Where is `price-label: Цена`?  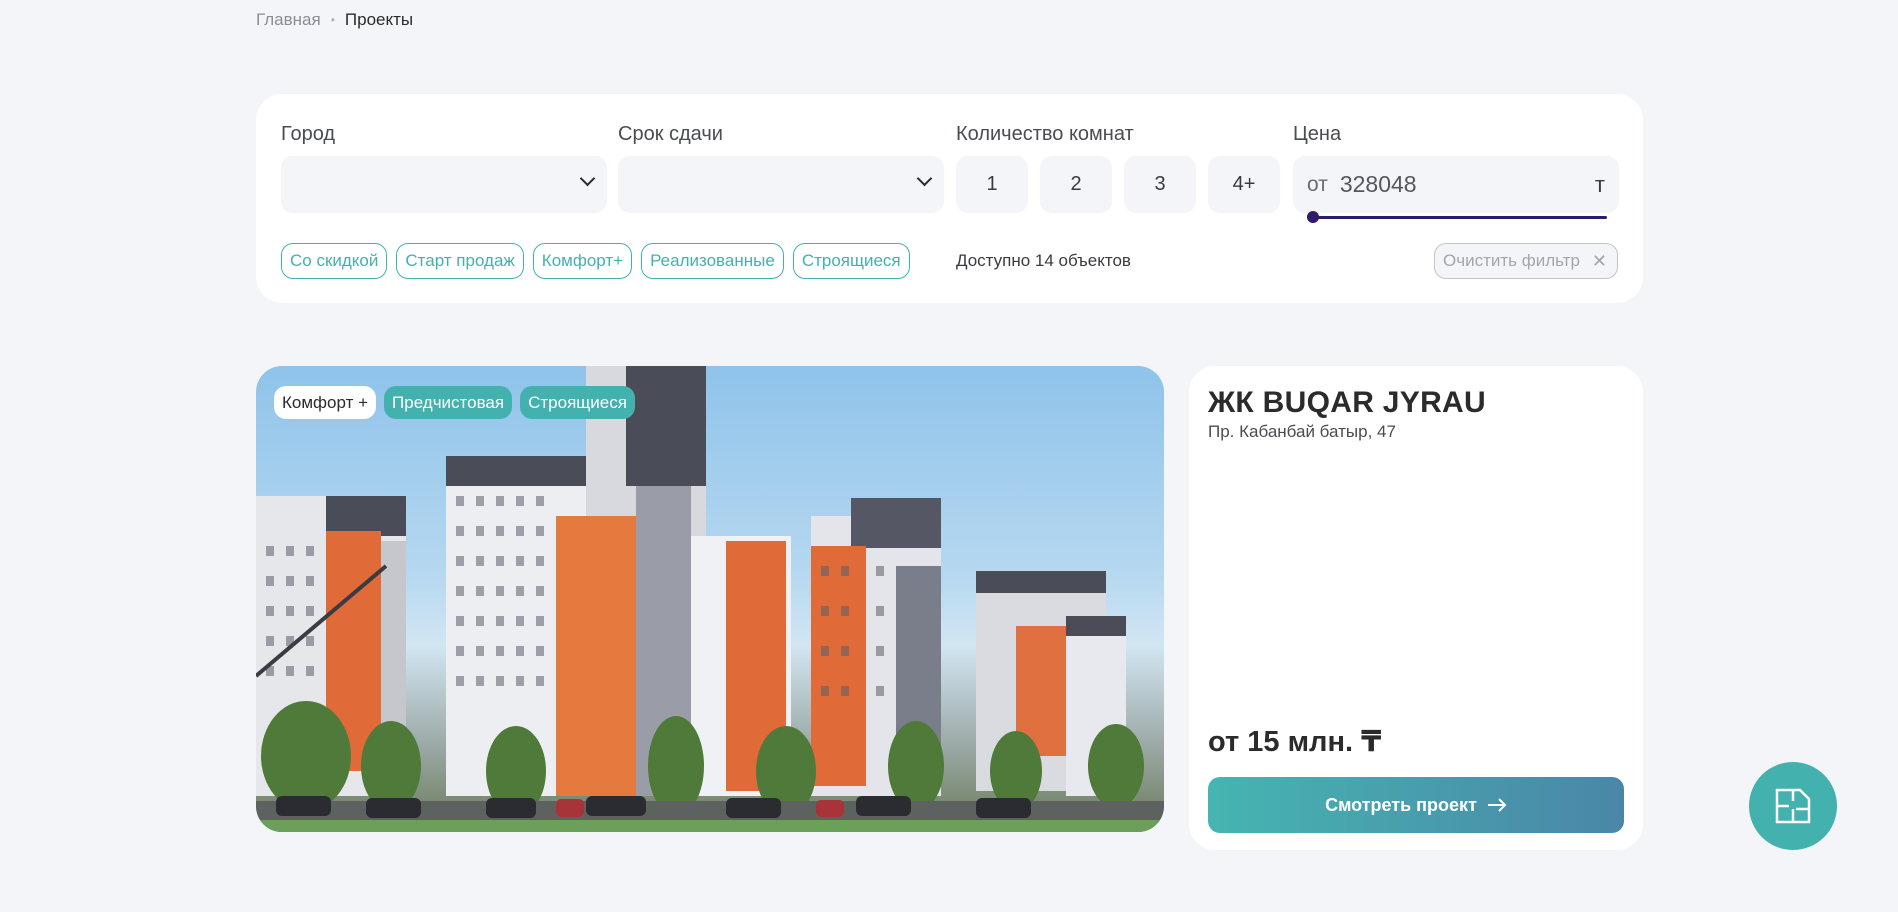
price-label: Цена is located at coordinates (1317, 134).